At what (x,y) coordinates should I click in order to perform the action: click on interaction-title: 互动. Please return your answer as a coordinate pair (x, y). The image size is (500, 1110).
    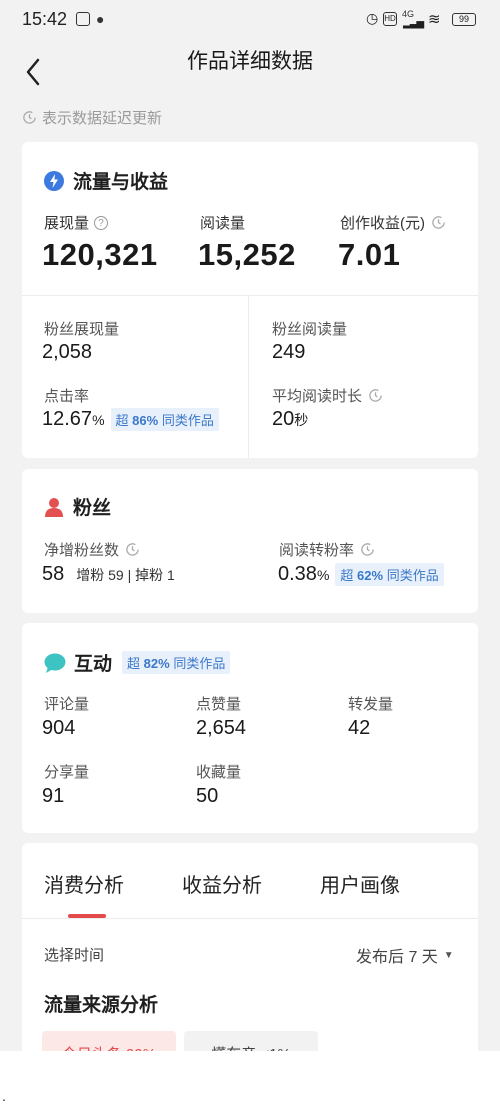
    Looking at the image, I should click on (93, 664).